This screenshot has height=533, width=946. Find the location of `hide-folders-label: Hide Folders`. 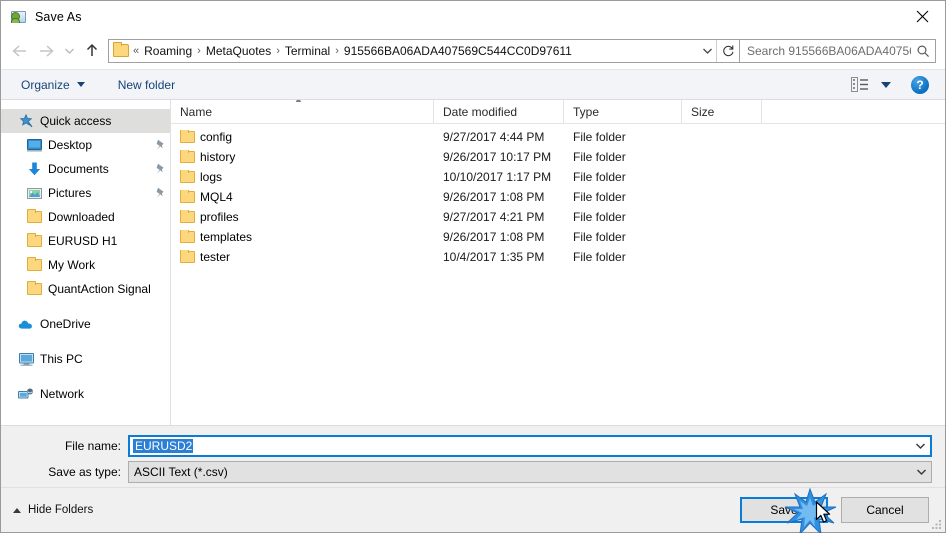

hide-folders-label: Hide Folders is located at coordinates (61, 510).